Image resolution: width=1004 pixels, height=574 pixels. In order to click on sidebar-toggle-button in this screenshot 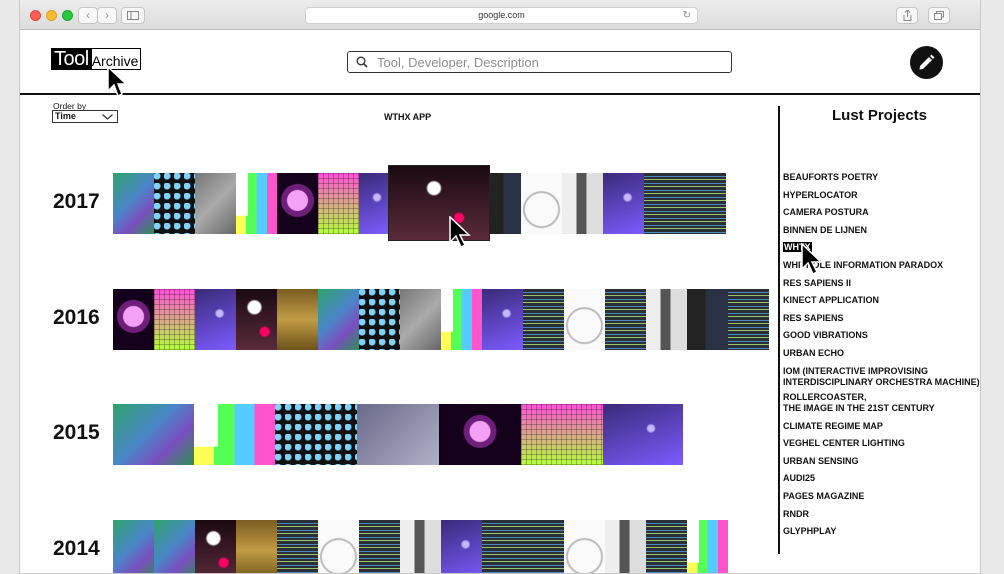, I will do `click(133, 15)`.